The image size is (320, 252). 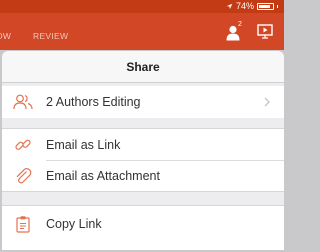 What do you see at coordinates (229, 6) in the screenshot?
I see `location-icon` at bounding box center [229, 6].